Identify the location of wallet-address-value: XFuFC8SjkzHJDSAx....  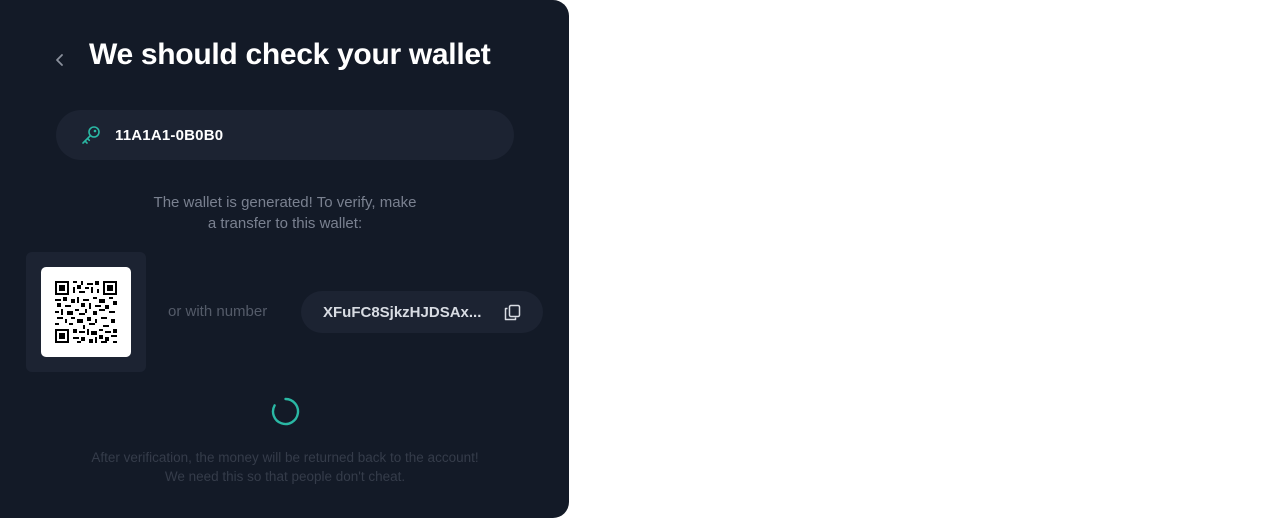
(402, 312).